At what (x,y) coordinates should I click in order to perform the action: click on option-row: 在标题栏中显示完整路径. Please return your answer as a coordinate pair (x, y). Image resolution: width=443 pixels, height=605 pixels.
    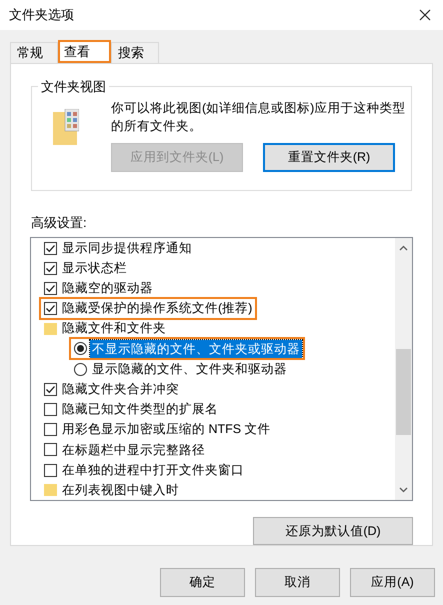
    Looking at the image, I should click on (124, 450).